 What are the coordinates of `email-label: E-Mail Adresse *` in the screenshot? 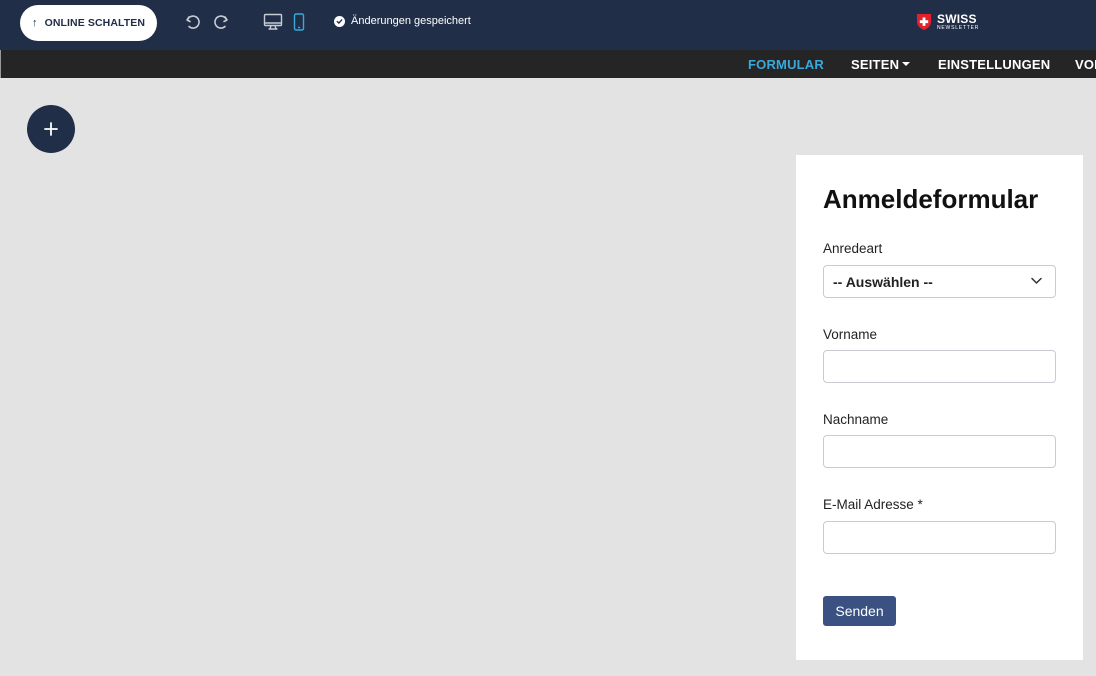 It's located at (873, 504).